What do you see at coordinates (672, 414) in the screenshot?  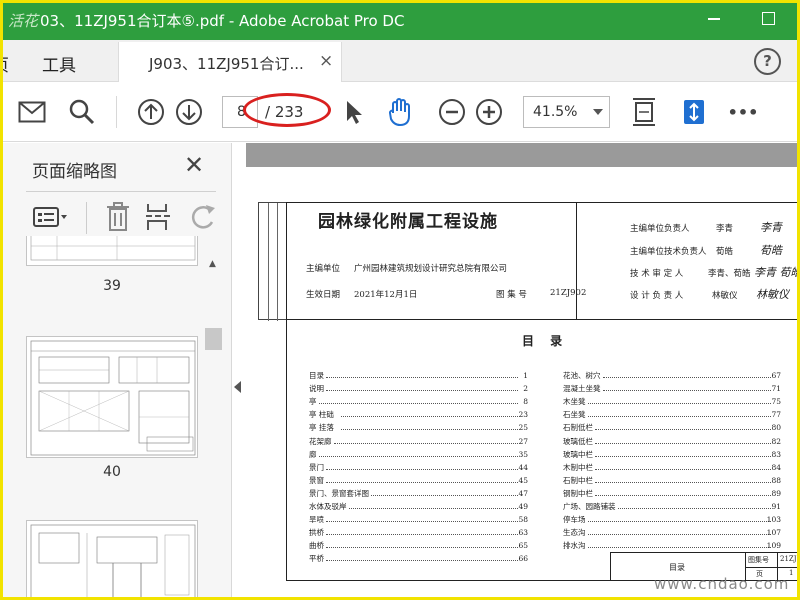 I see `toc-entry: 石坐凳 77` at bounding box center [672, 414].